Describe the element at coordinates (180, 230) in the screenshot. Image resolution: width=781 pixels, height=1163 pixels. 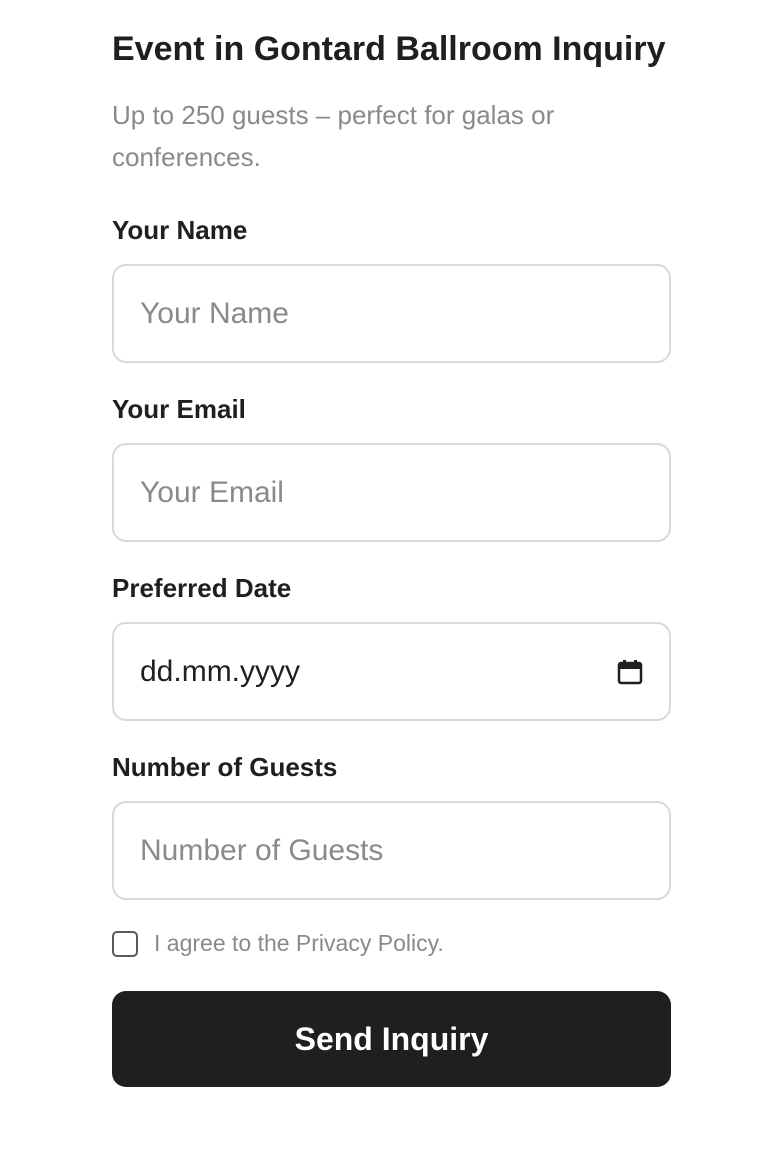
I see `name-label: Your Name` at that location.